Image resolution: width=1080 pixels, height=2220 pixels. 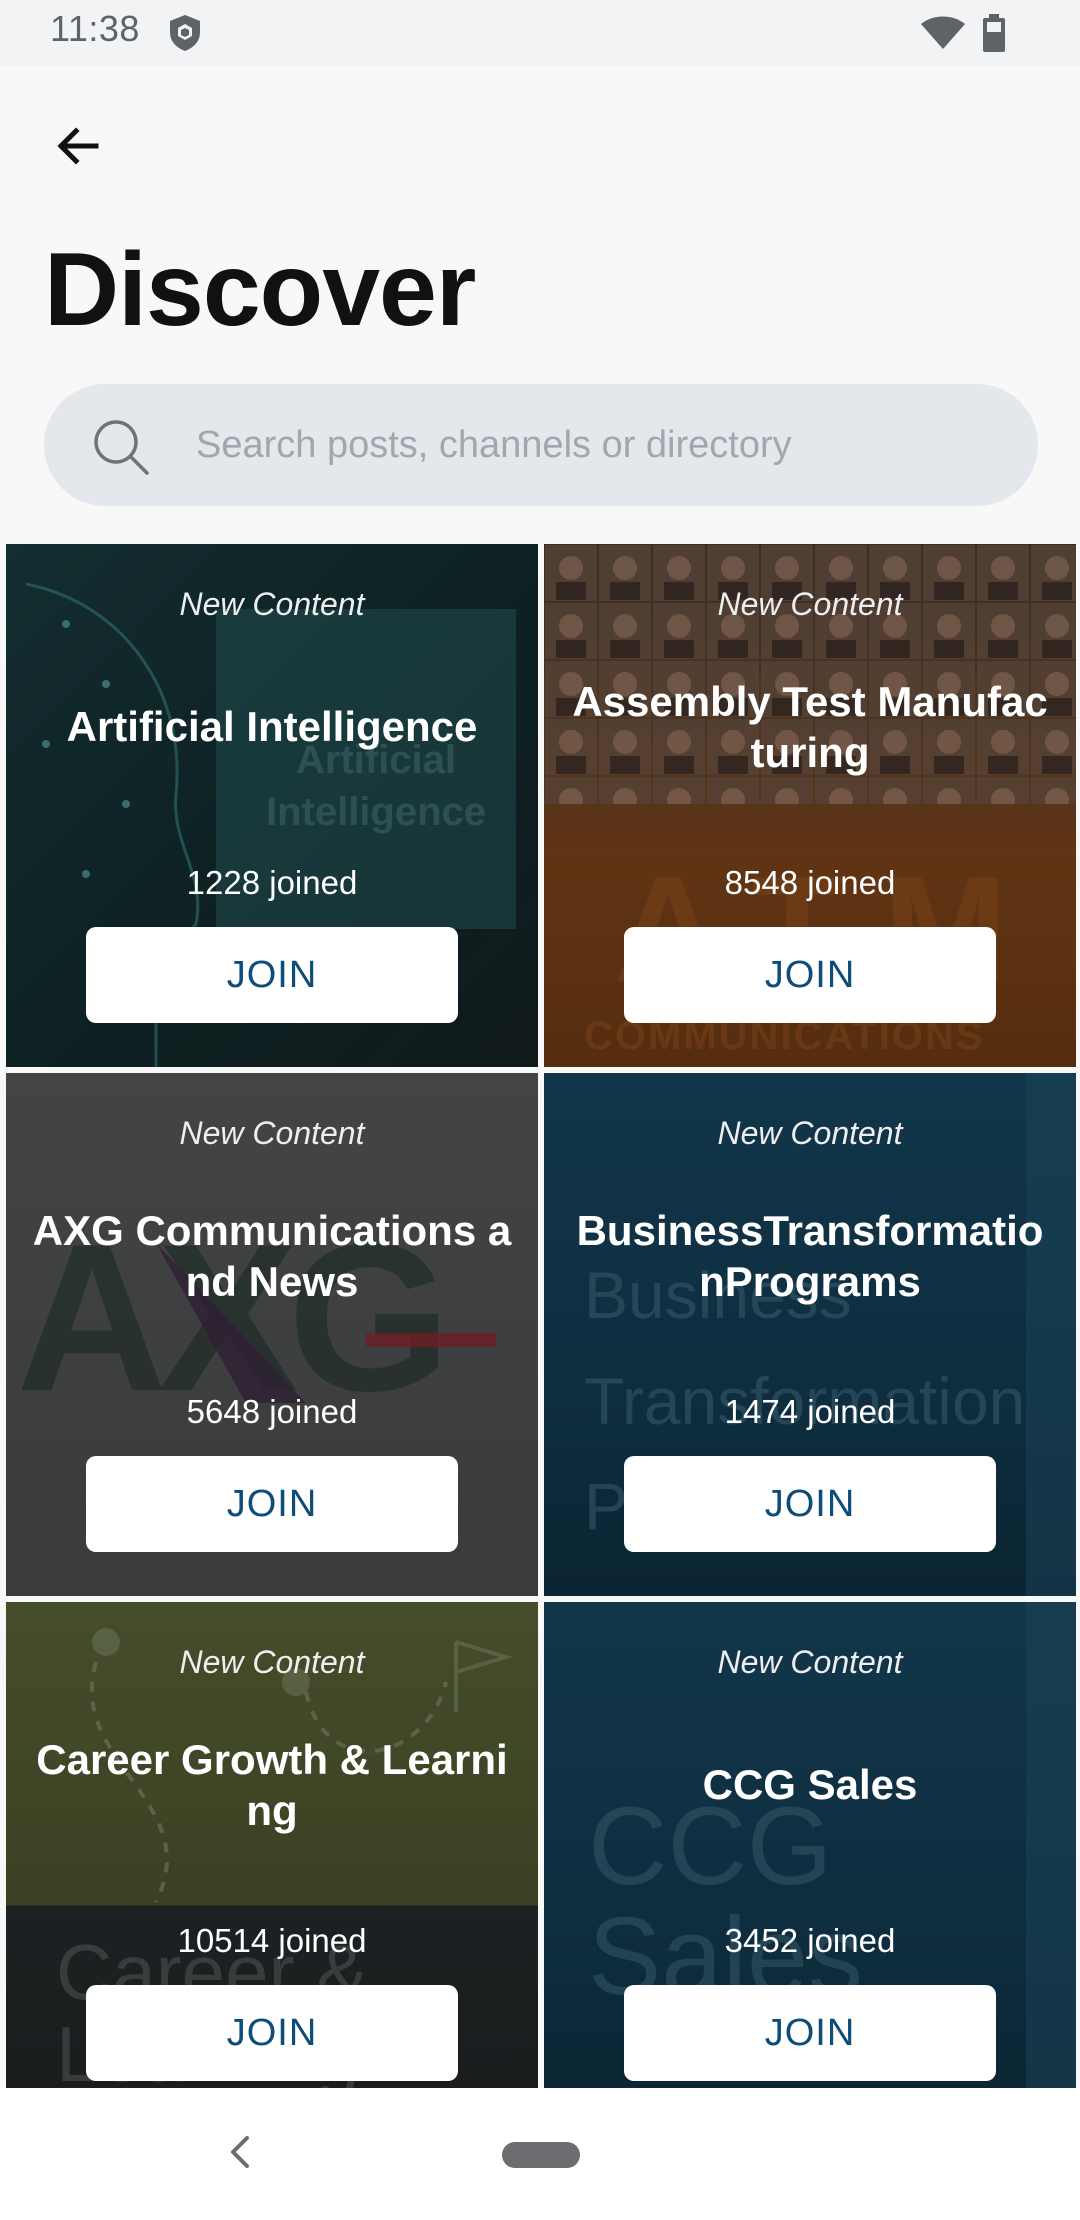 What do you see at coordinates (272, 1784) in the screenshot?
I see `channel-title: Career Growth & Learning` at bounding box center [272, 1784].